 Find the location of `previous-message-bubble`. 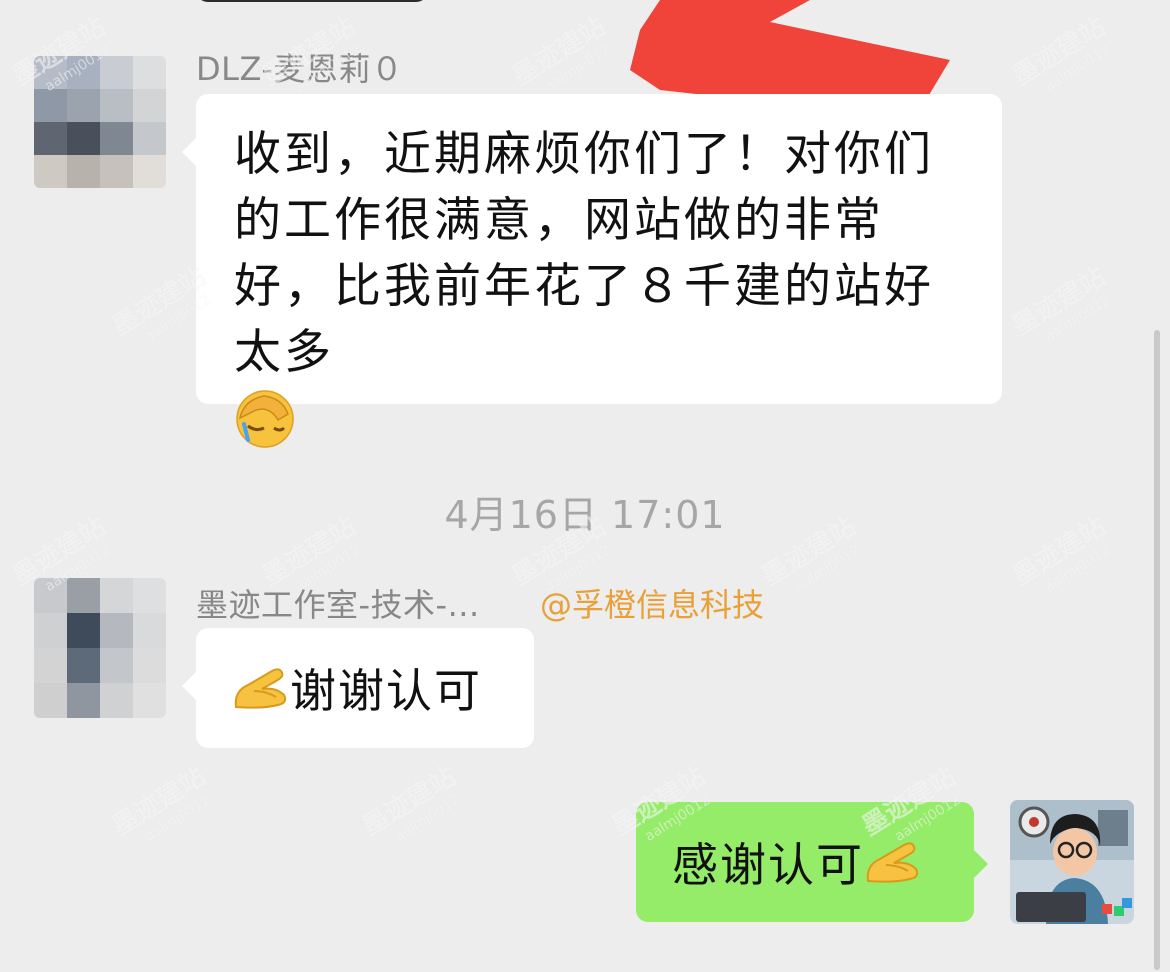

previous-message-bubble is located at coordinates (312, 1).